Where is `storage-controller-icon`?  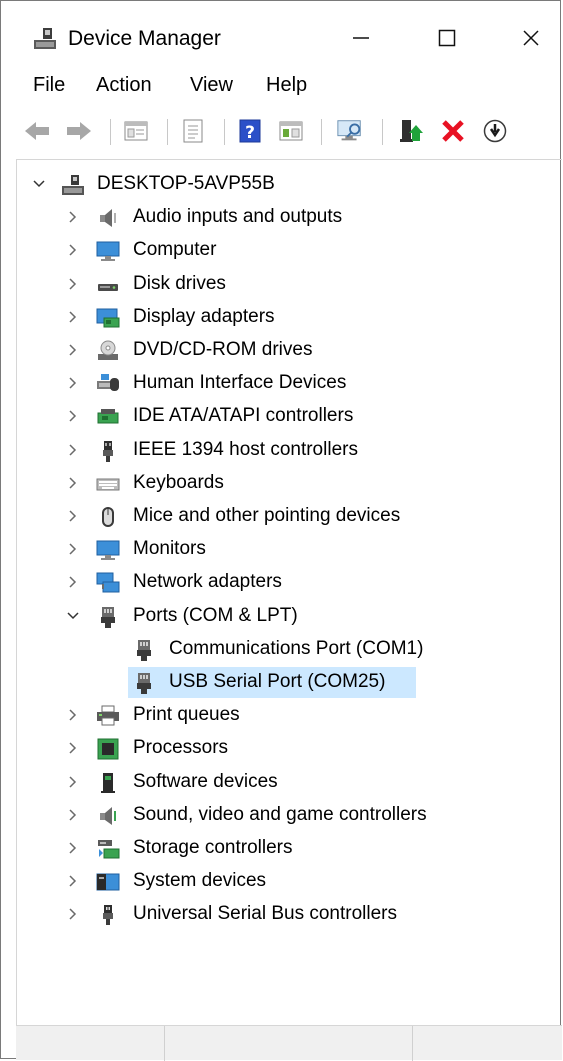 storage-controller-icon is located at coordinates (108, 849).